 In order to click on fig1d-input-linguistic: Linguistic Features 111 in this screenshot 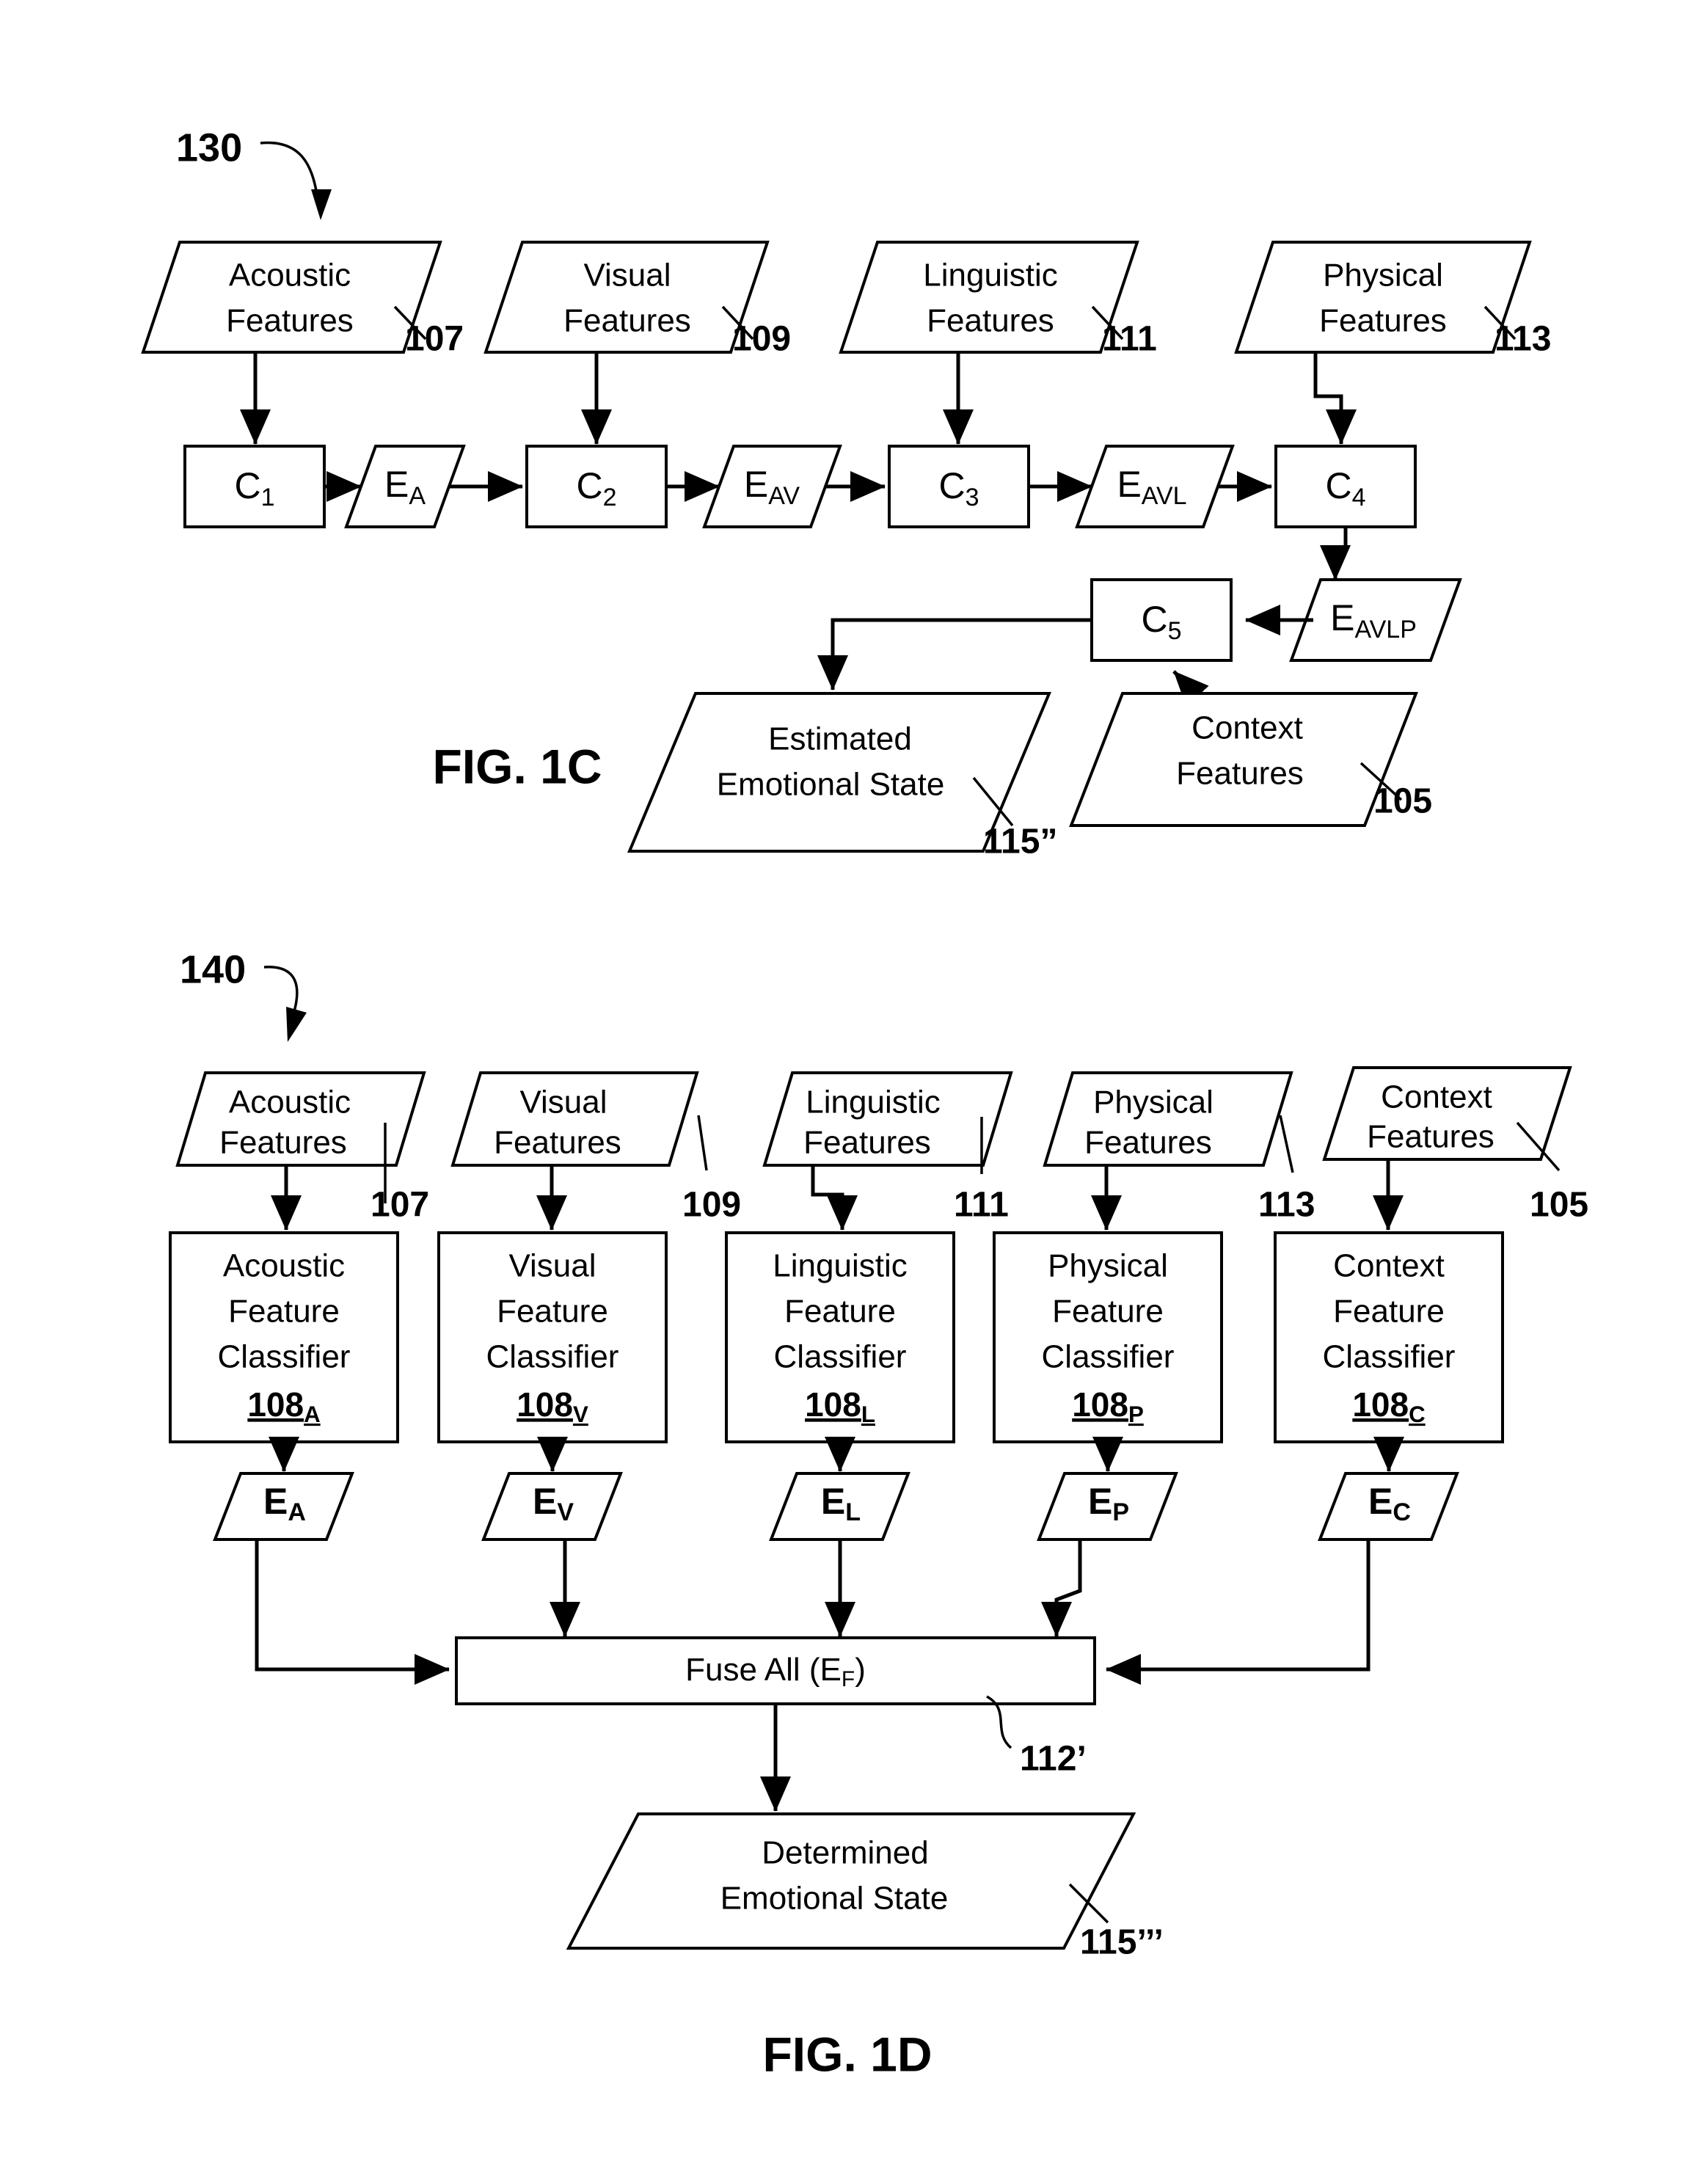, I will do `click(887, 1148)`.